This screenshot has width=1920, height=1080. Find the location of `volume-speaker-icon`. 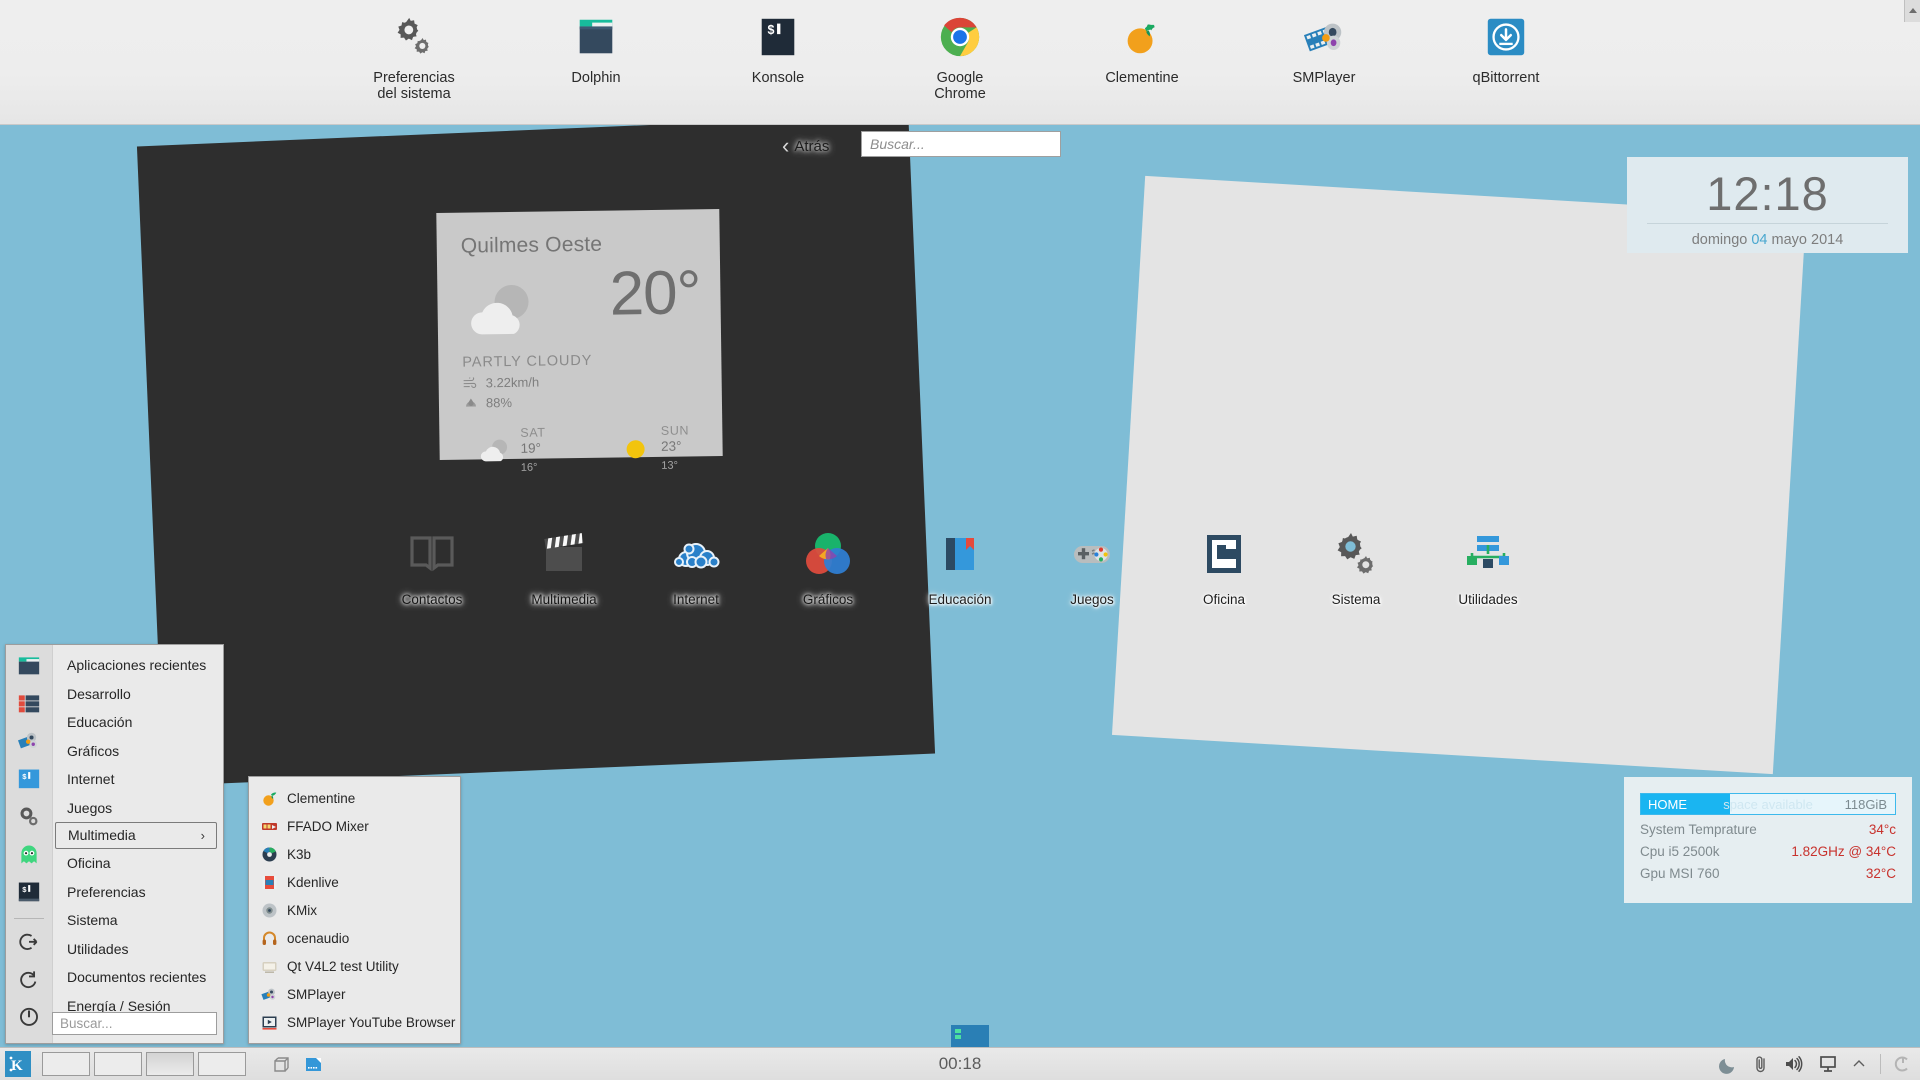

volume-speaker-icon is located at coordinates (1794, 1064).